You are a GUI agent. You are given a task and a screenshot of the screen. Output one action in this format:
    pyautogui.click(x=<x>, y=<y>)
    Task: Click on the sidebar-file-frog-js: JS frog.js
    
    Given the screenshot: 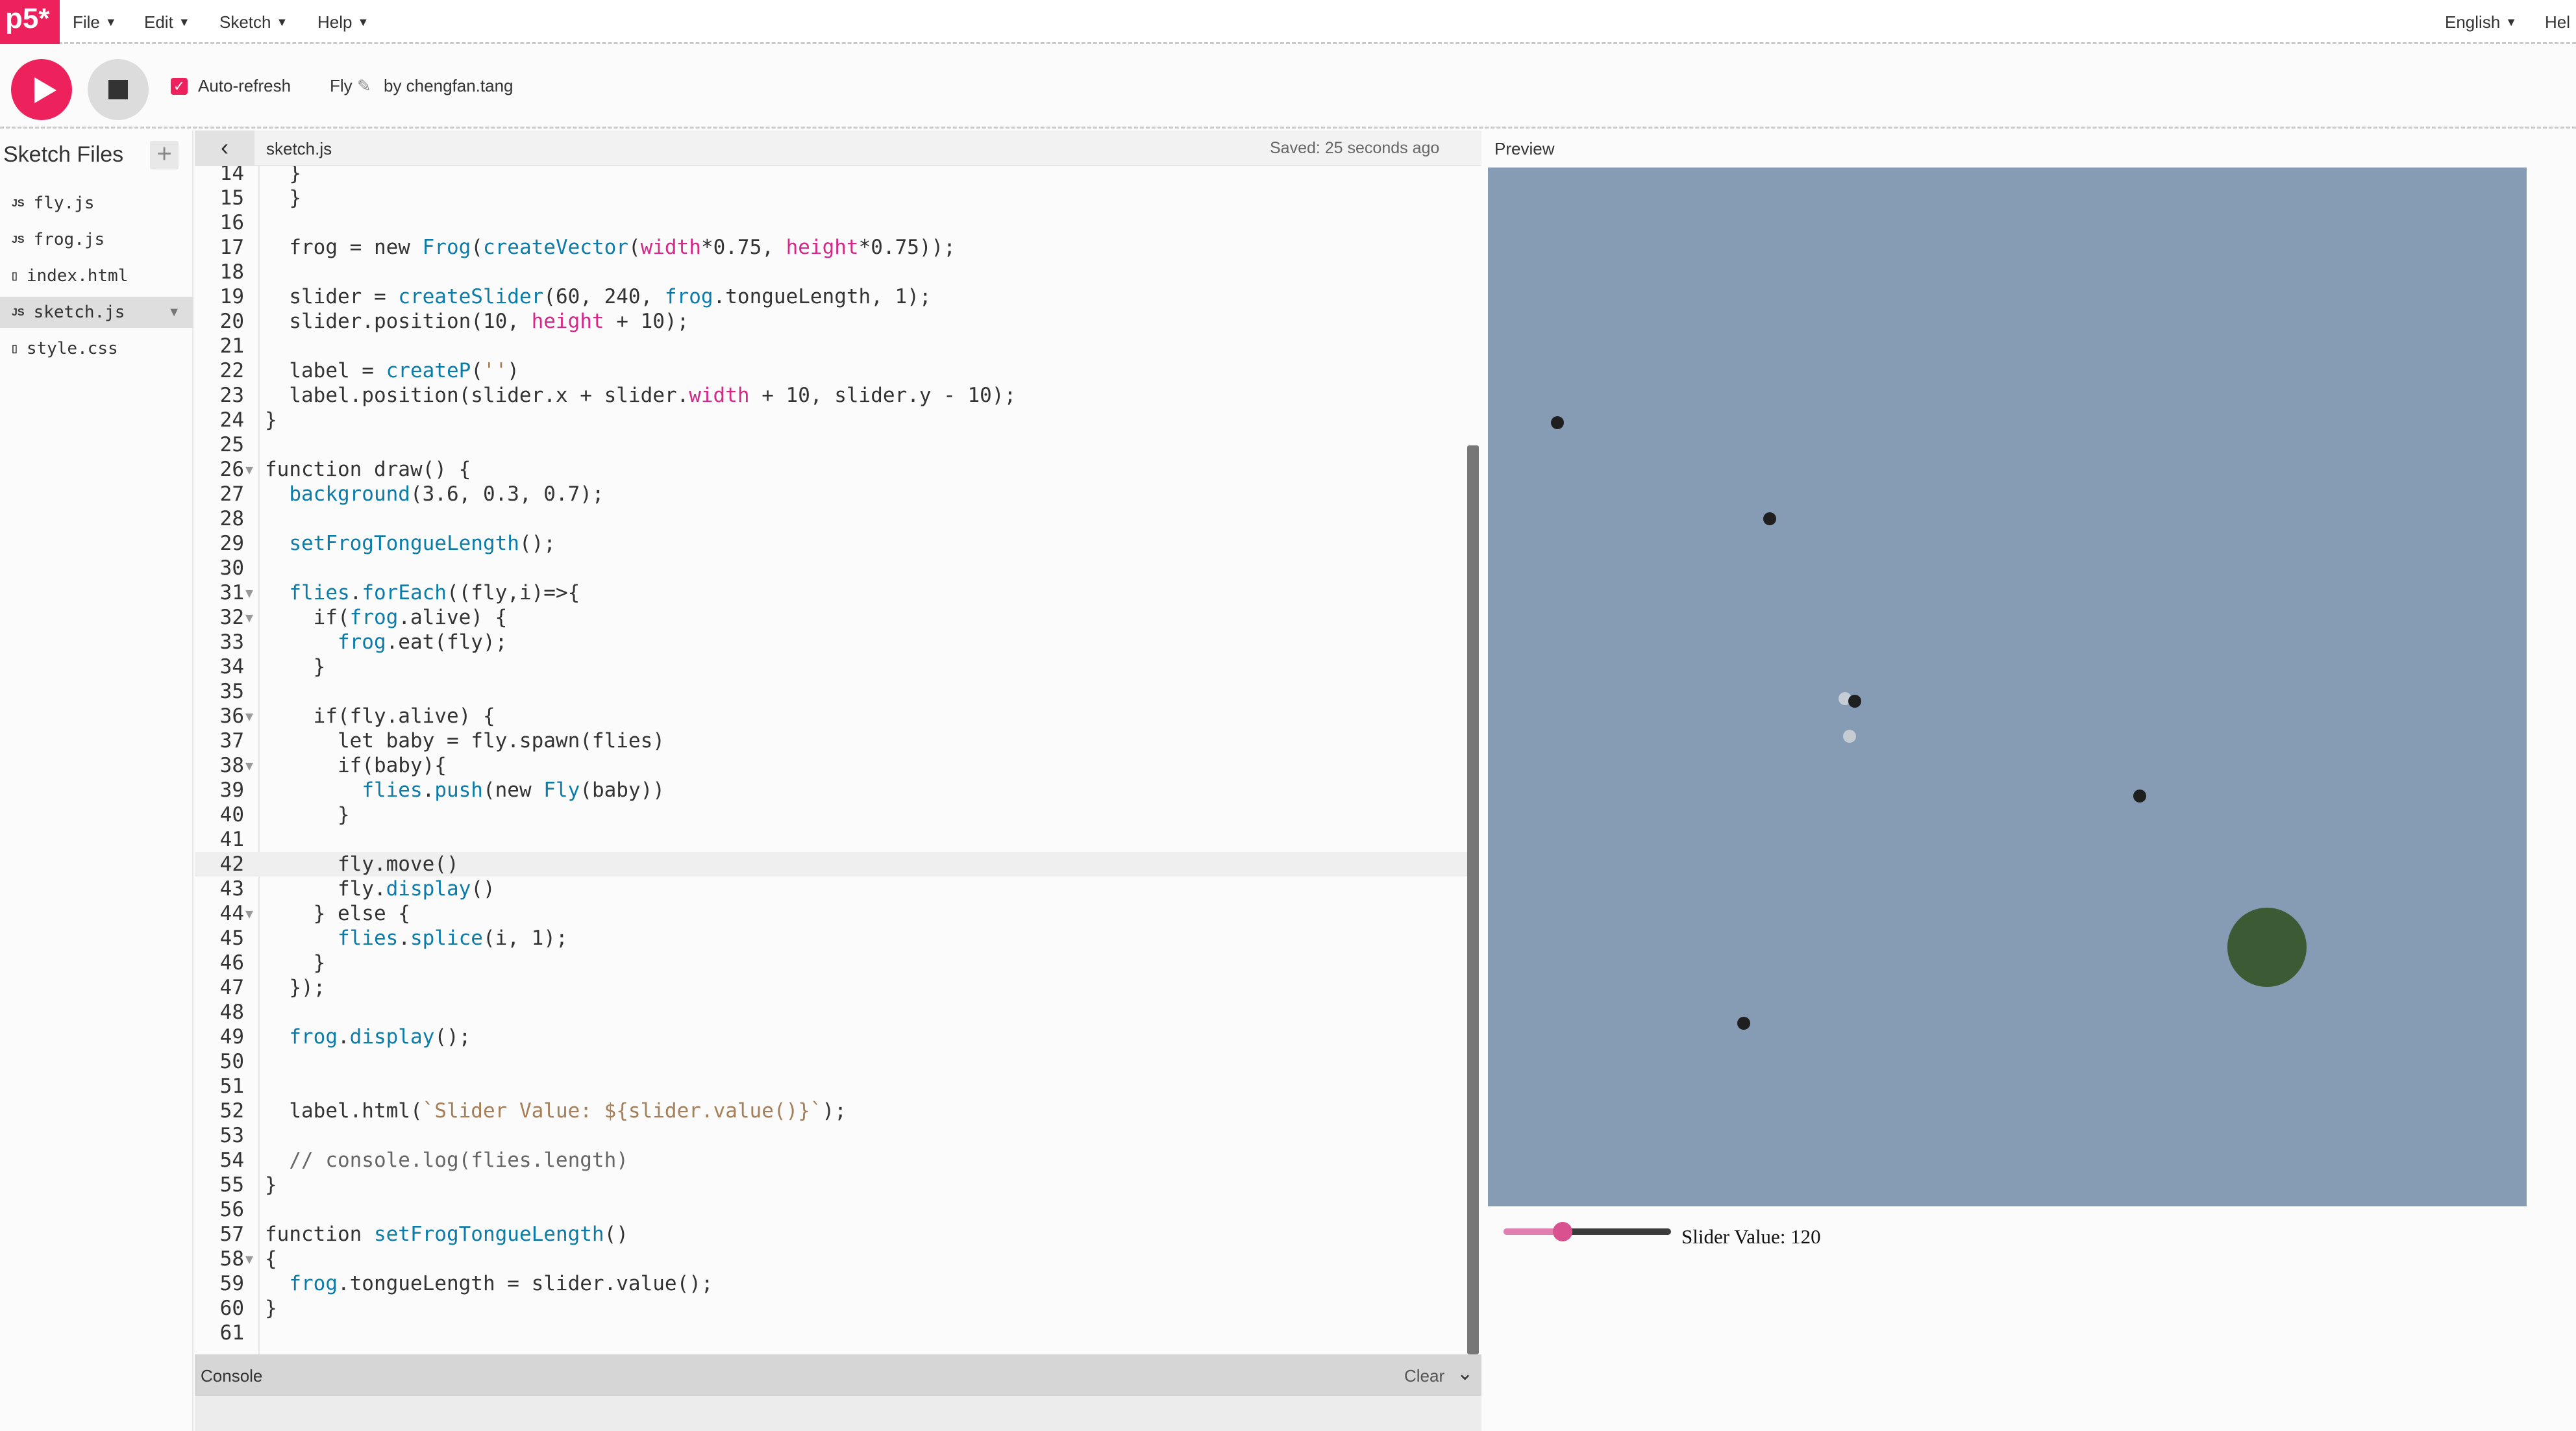 What is the action you would take?
    pyautogui.click(x=96, y=239)
    